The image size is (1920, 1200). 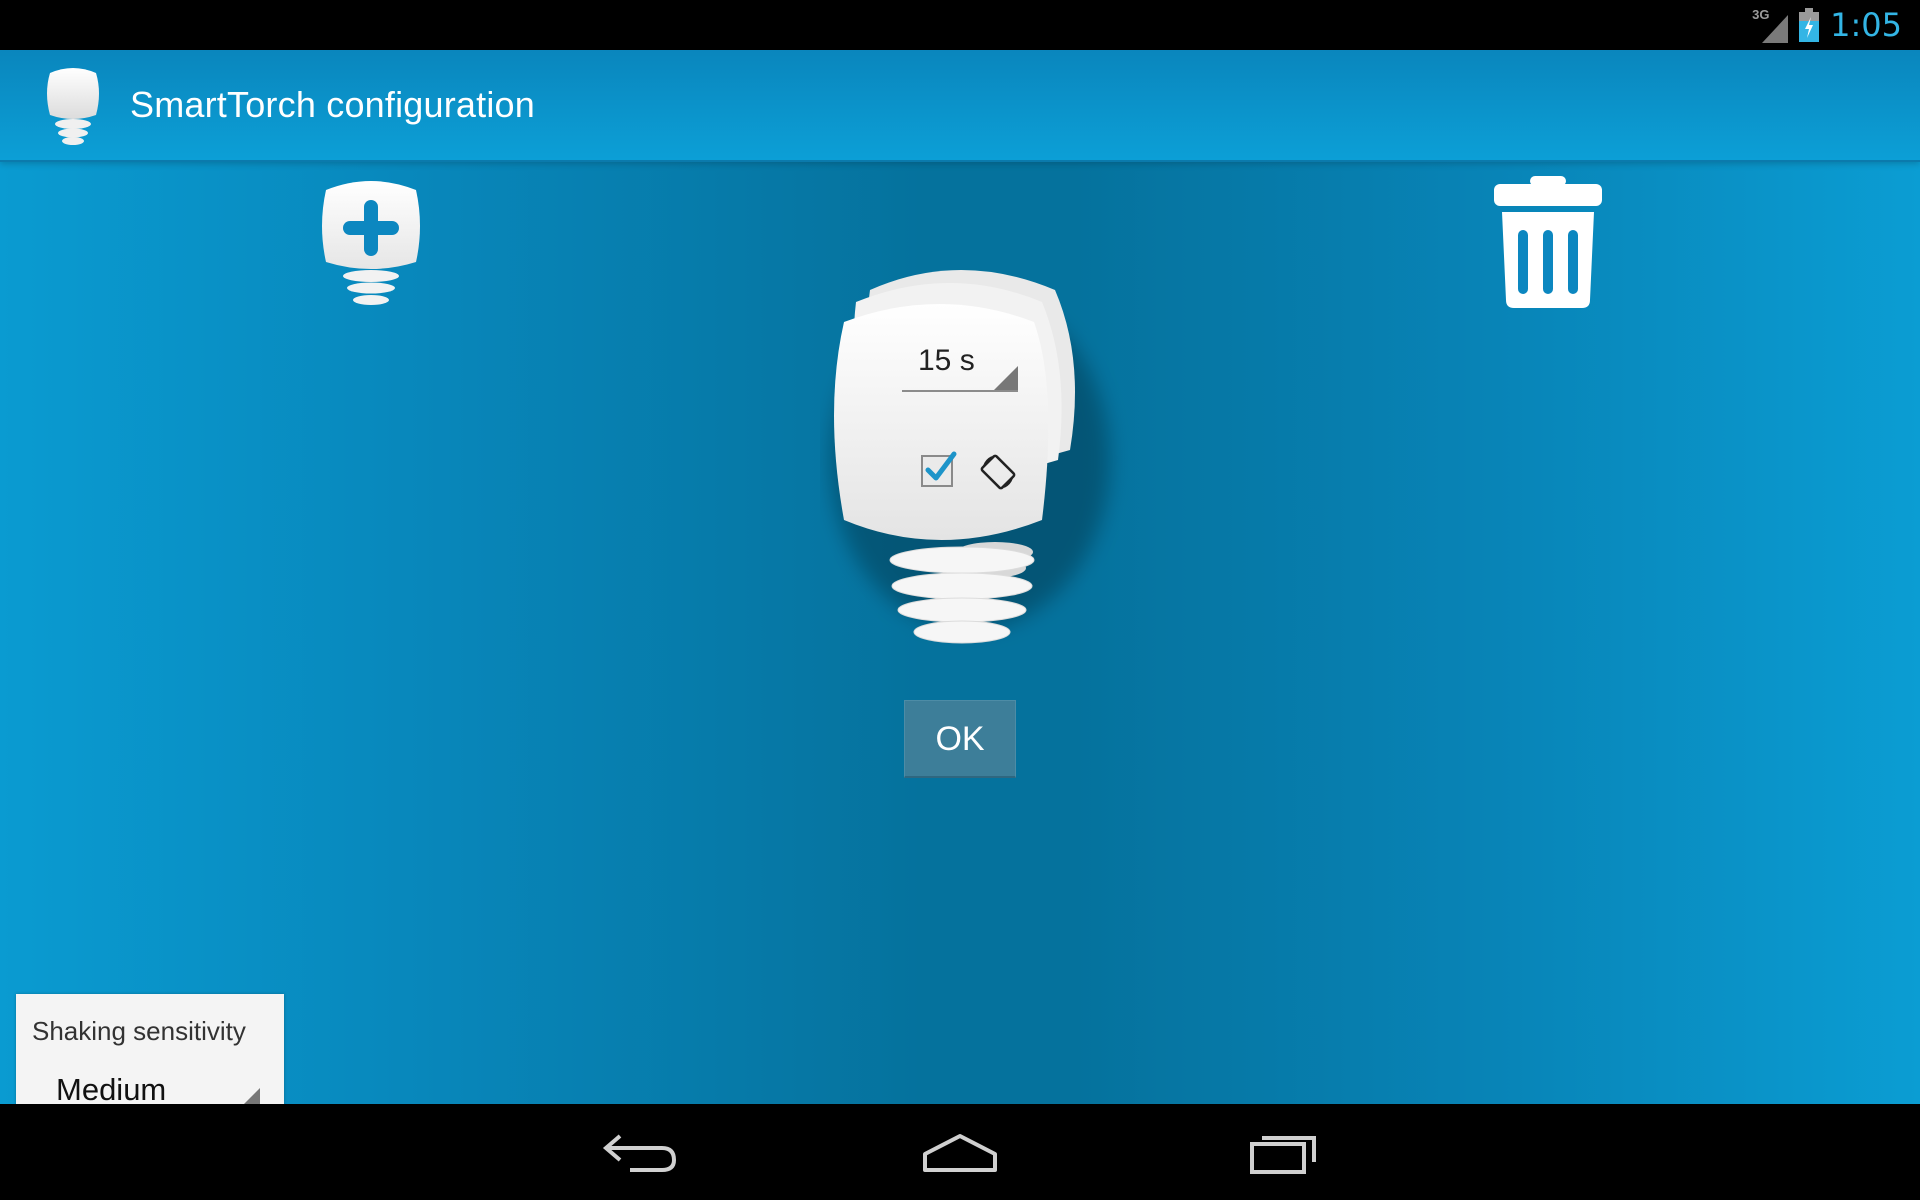 I want to click on trash-icon, so click(x=1548, y=242).